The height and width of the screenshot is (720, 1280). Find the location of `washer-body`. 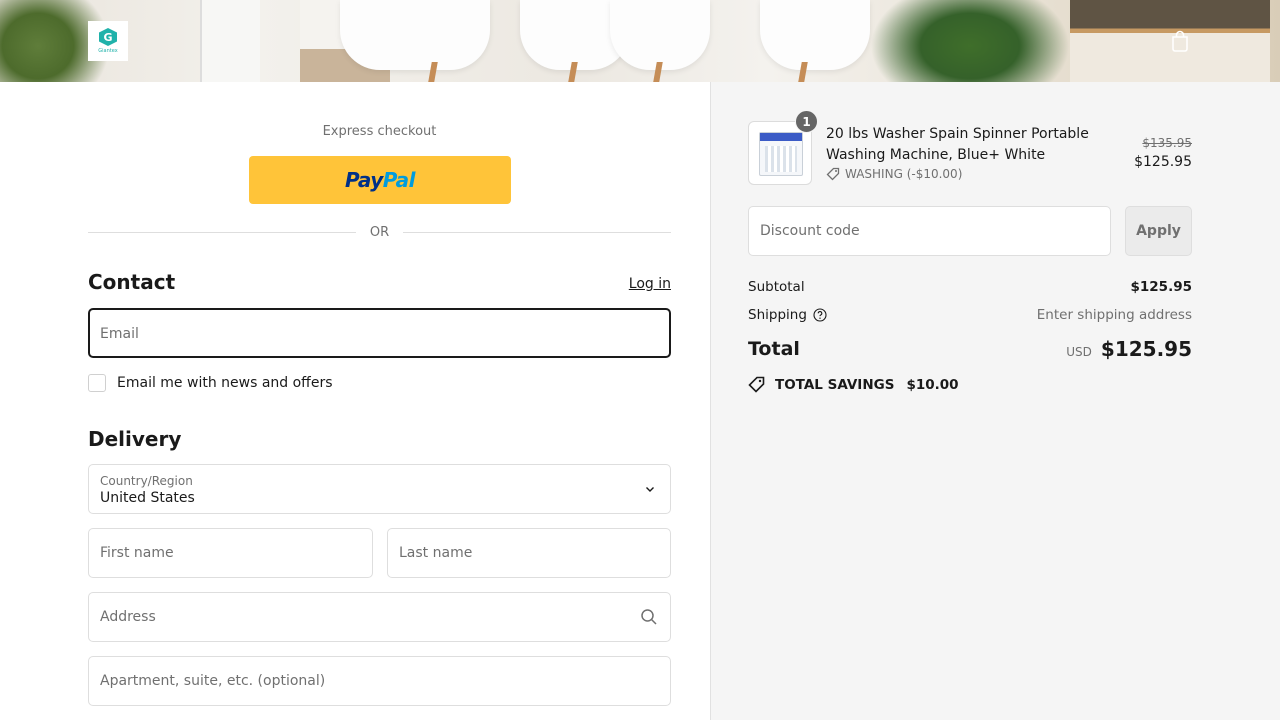

washer-body is located at coordinates (781, 159).